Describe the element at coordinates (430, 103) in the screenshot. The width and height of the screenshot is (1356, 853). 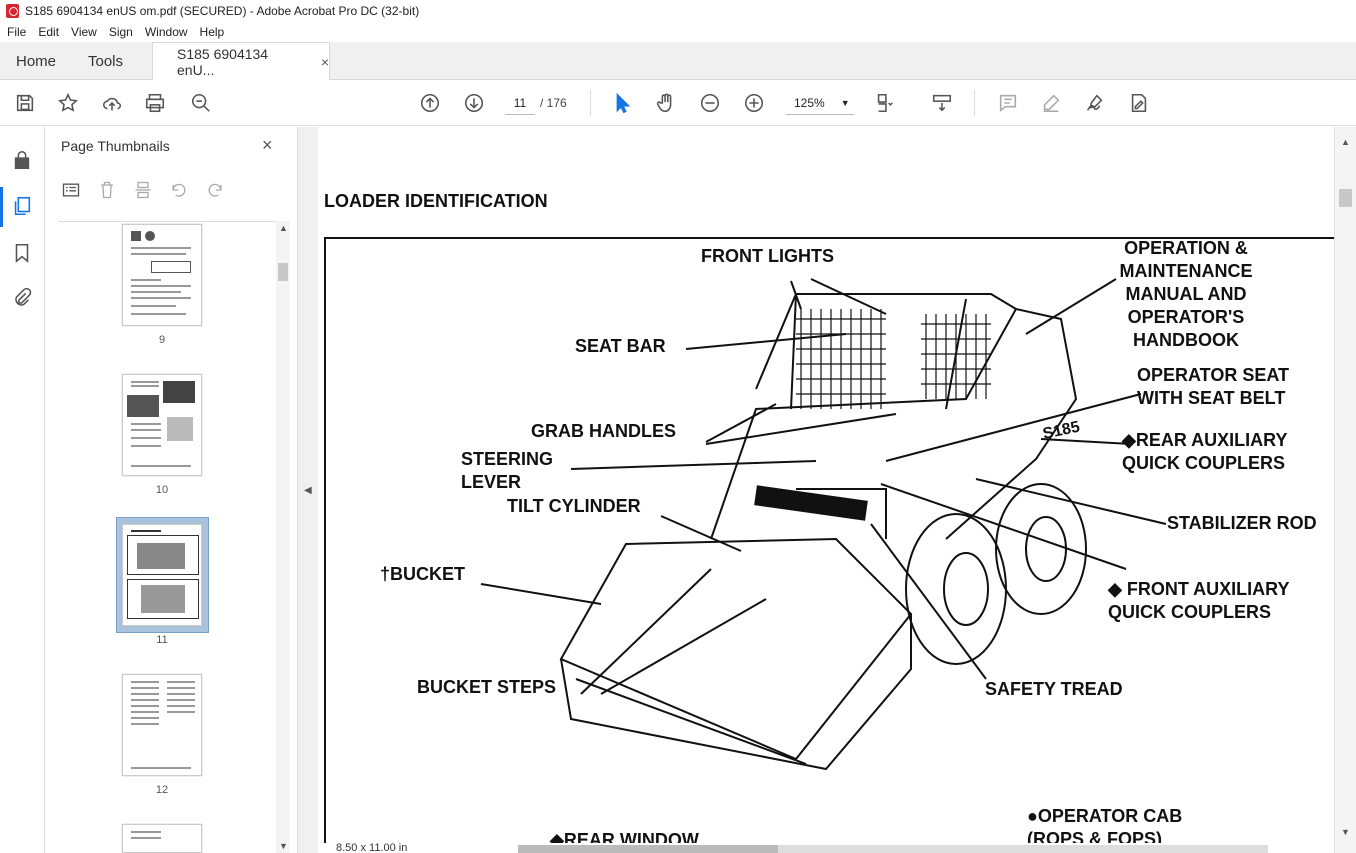
I see `previous-page-icon` at that location.